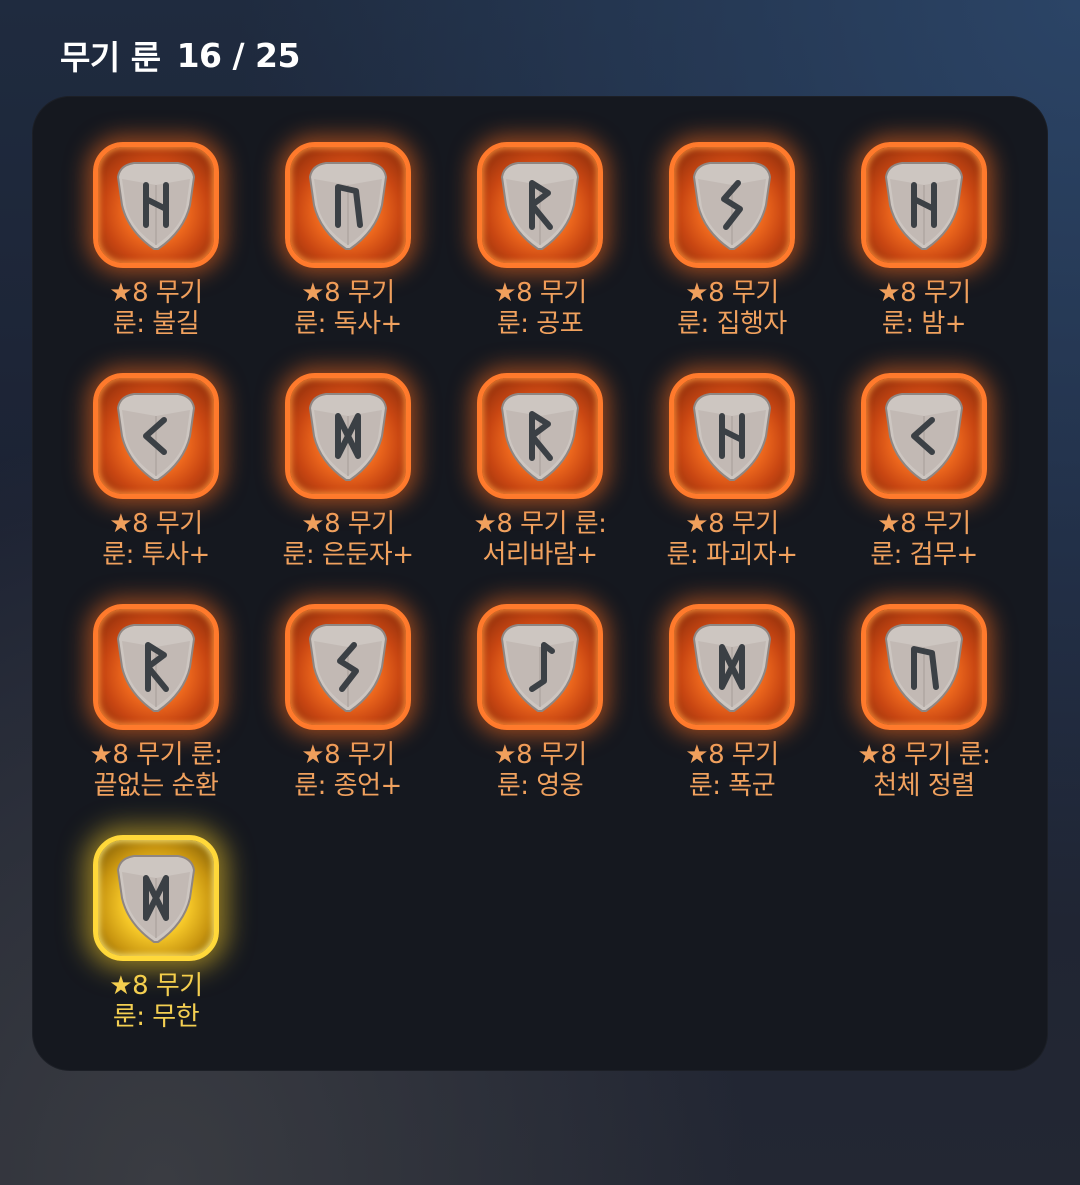  I want to click on rune-card: ★8 무기 룬: 투사+, so click(156, 488).